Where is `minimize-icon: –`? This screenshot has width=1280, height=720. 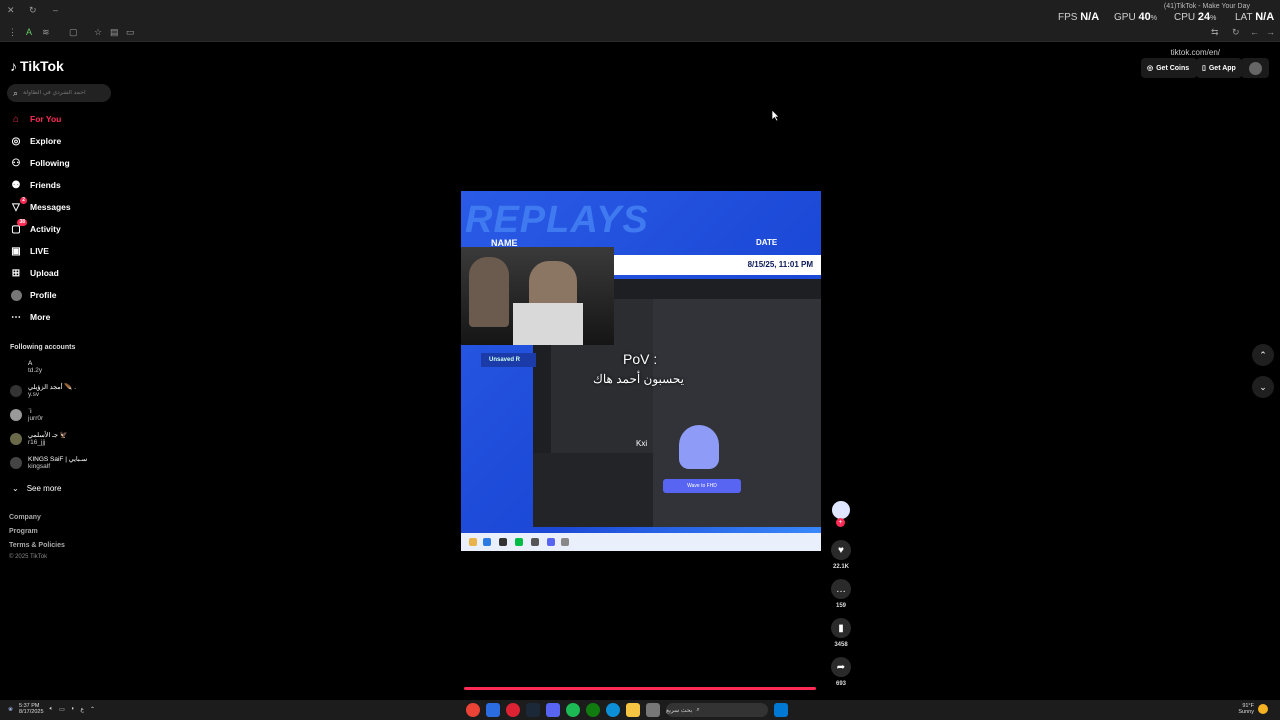
minimize-icon: – is located at coordinates (55, 10).